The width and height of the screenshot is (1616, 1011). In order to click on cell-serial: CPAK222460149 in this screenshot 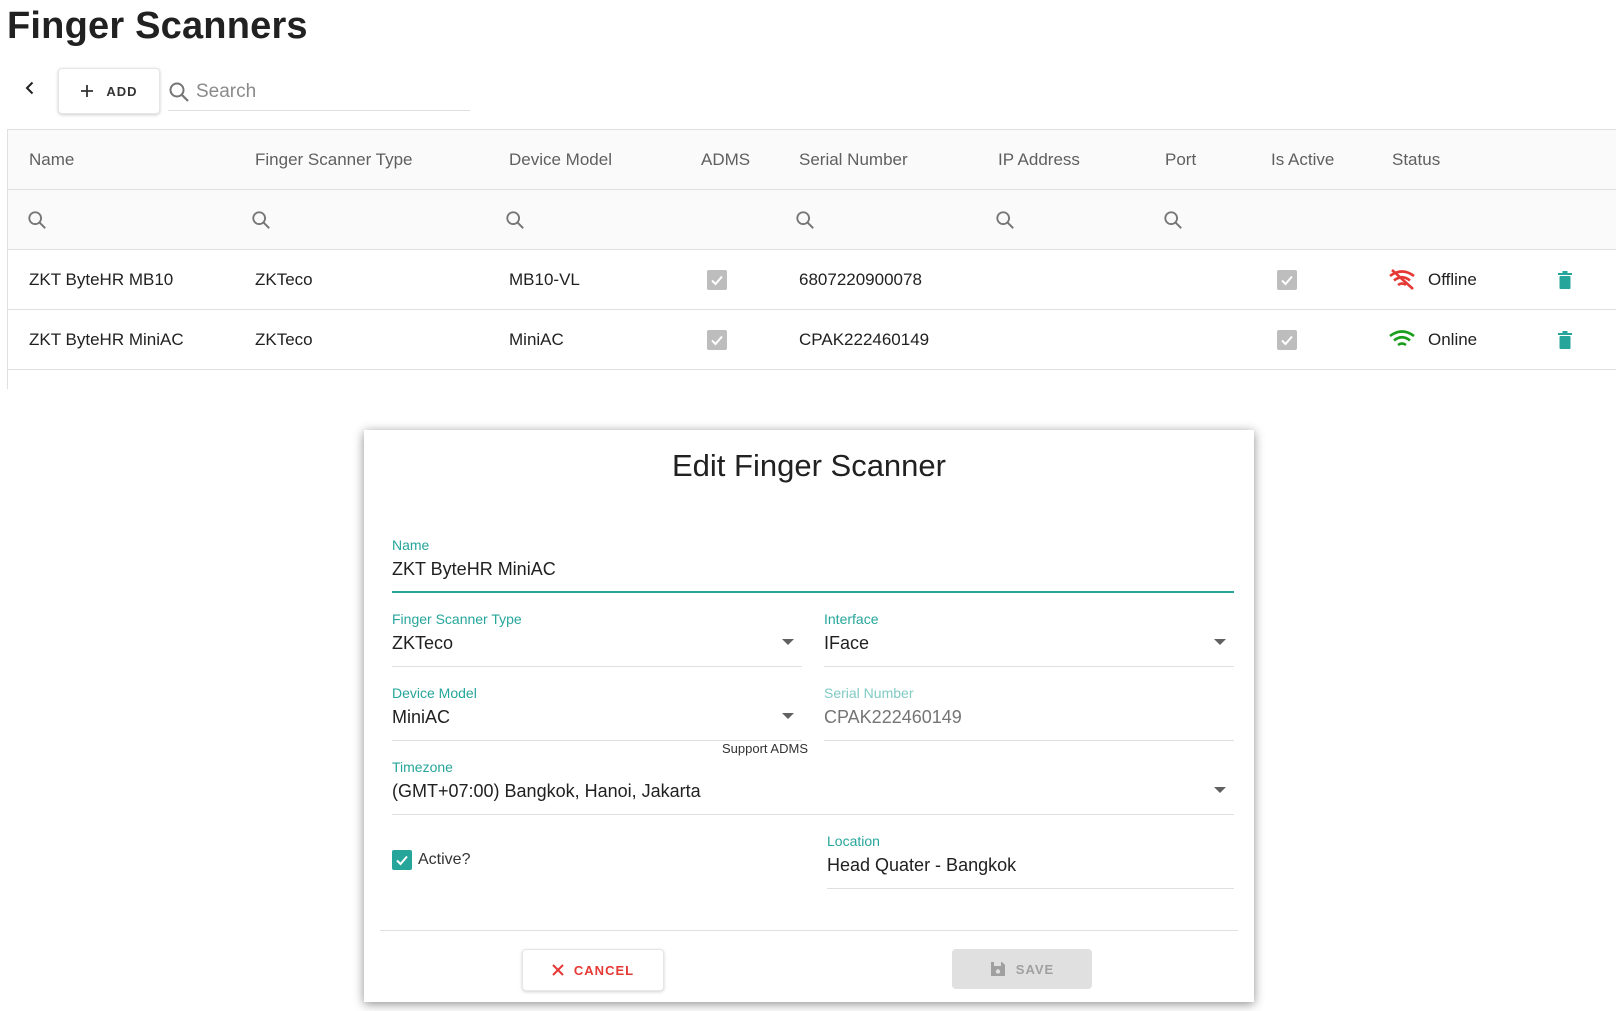, I will do `click(864, 339)`.